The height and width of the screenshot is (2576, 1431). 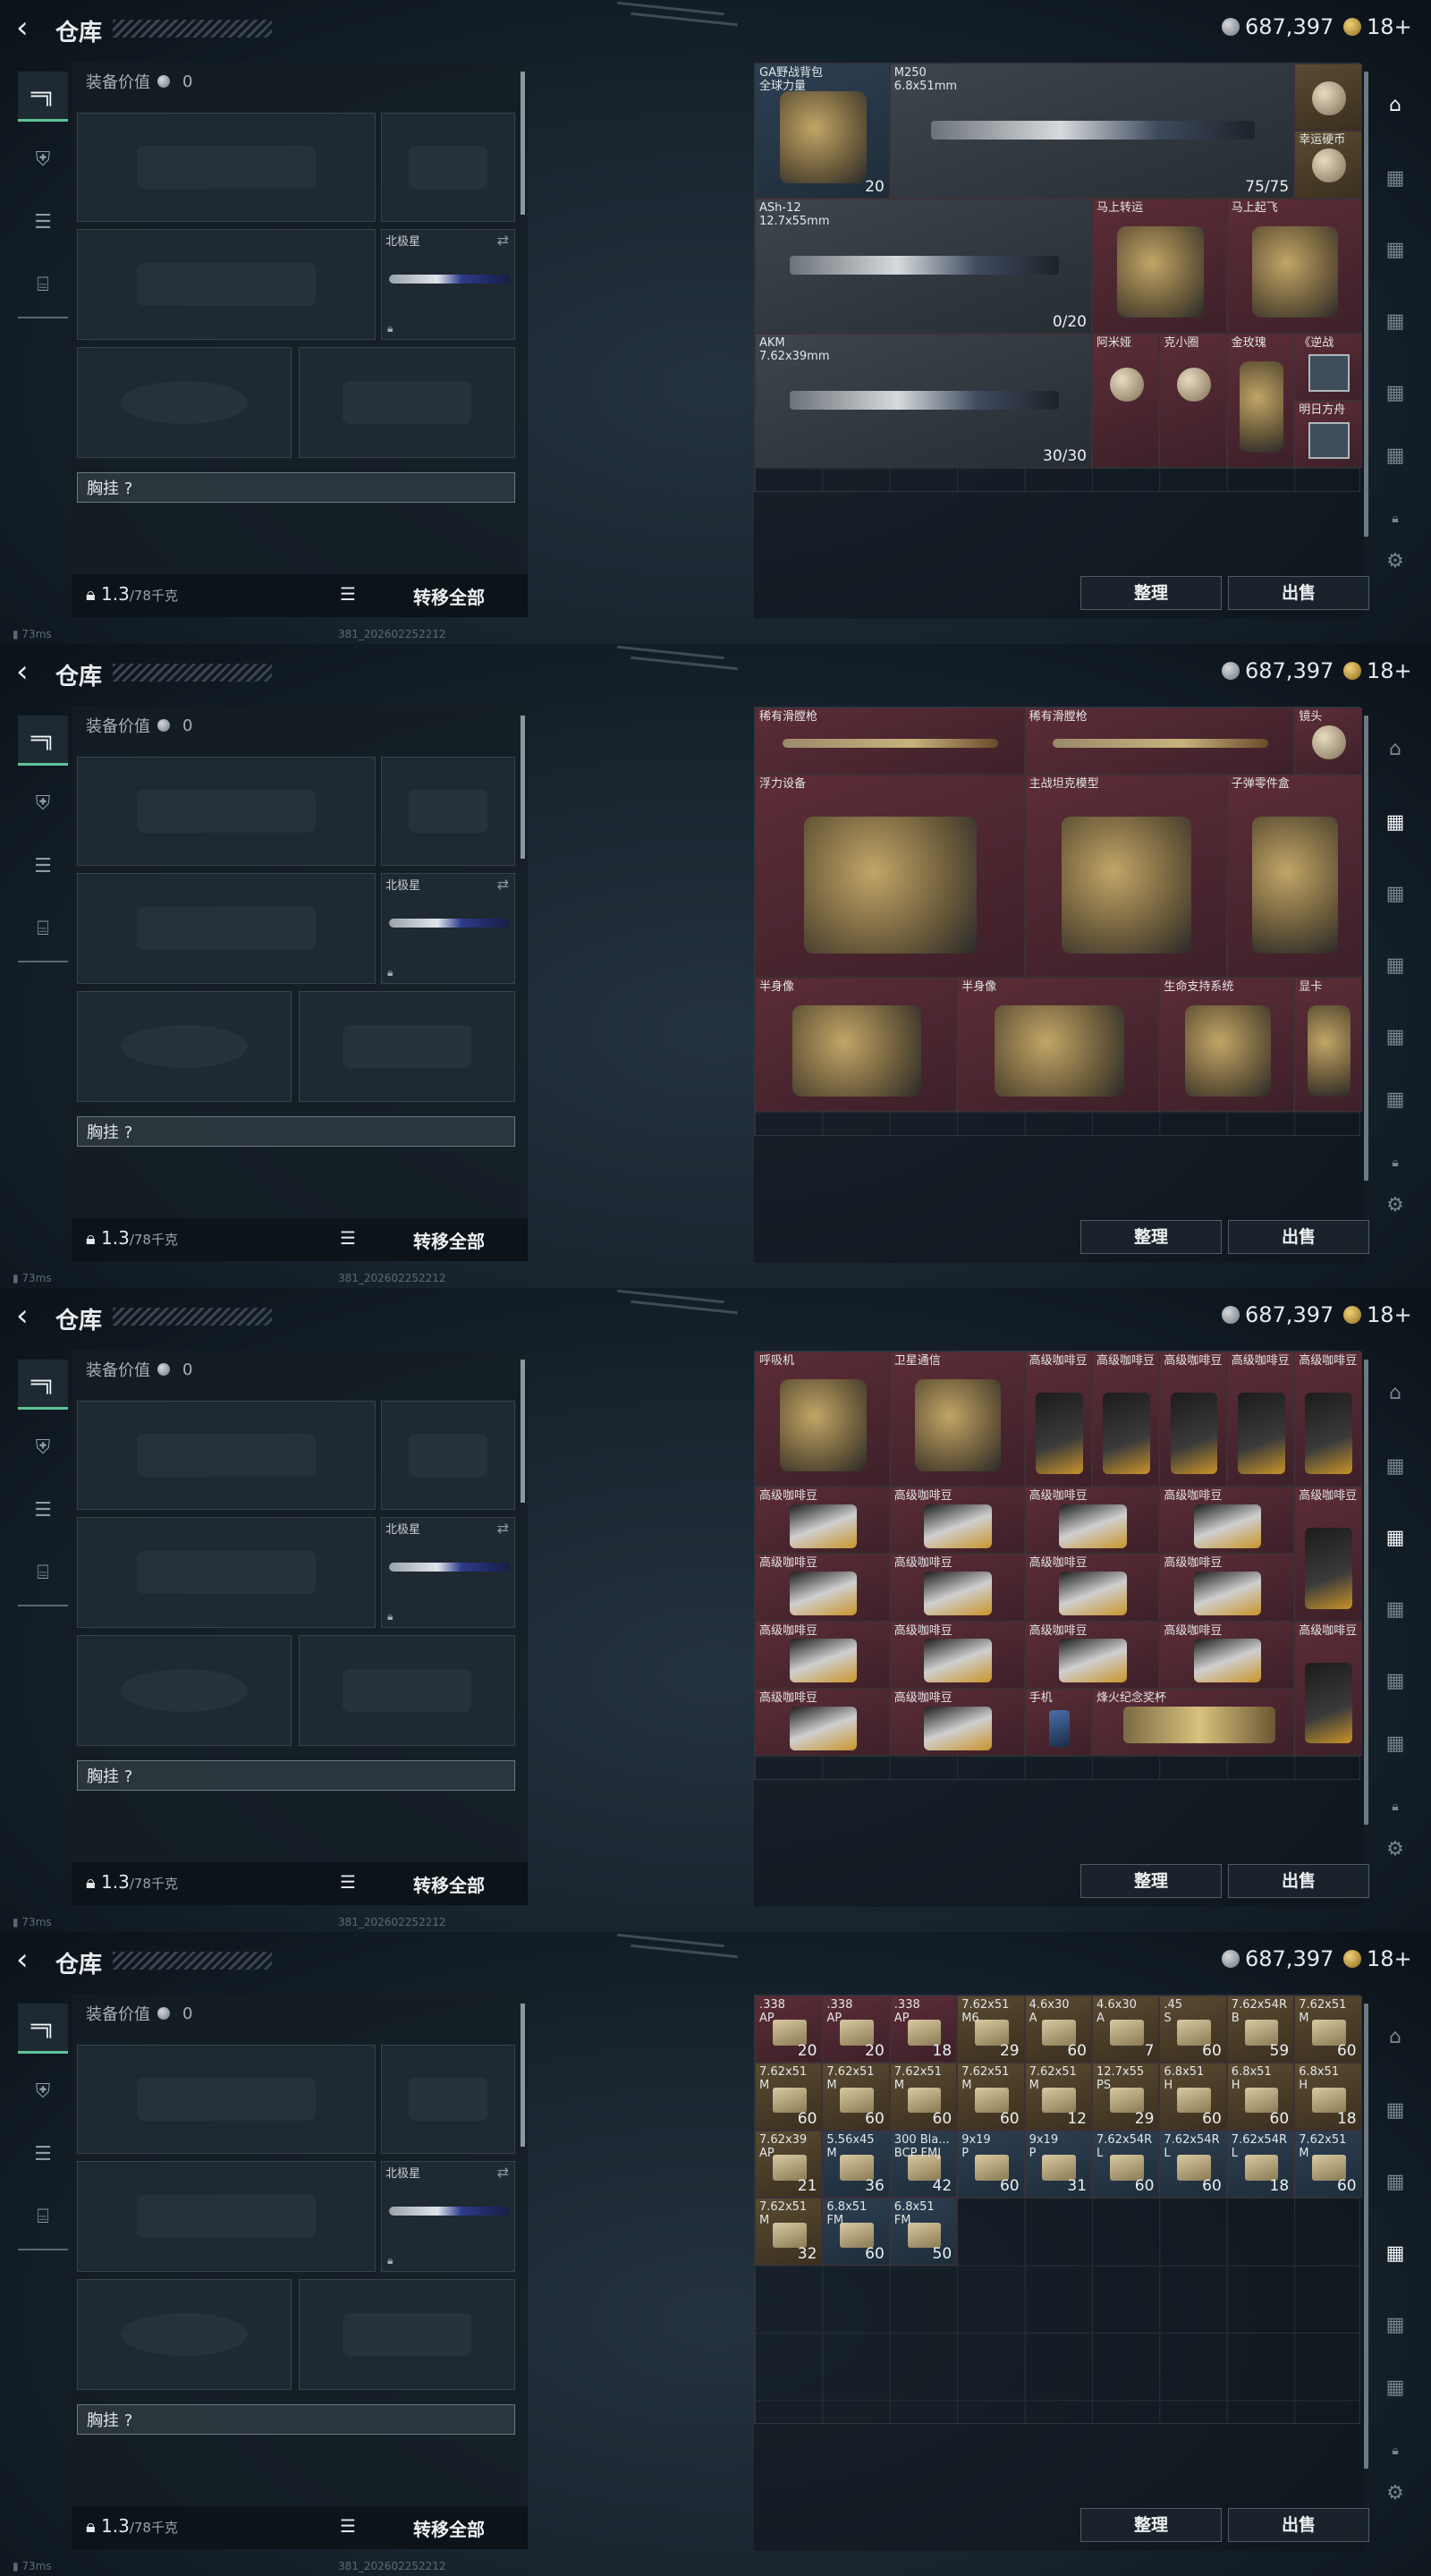 I want to click on stash-item: 7.62x51 M 12, so click(x=1058, y=2097).